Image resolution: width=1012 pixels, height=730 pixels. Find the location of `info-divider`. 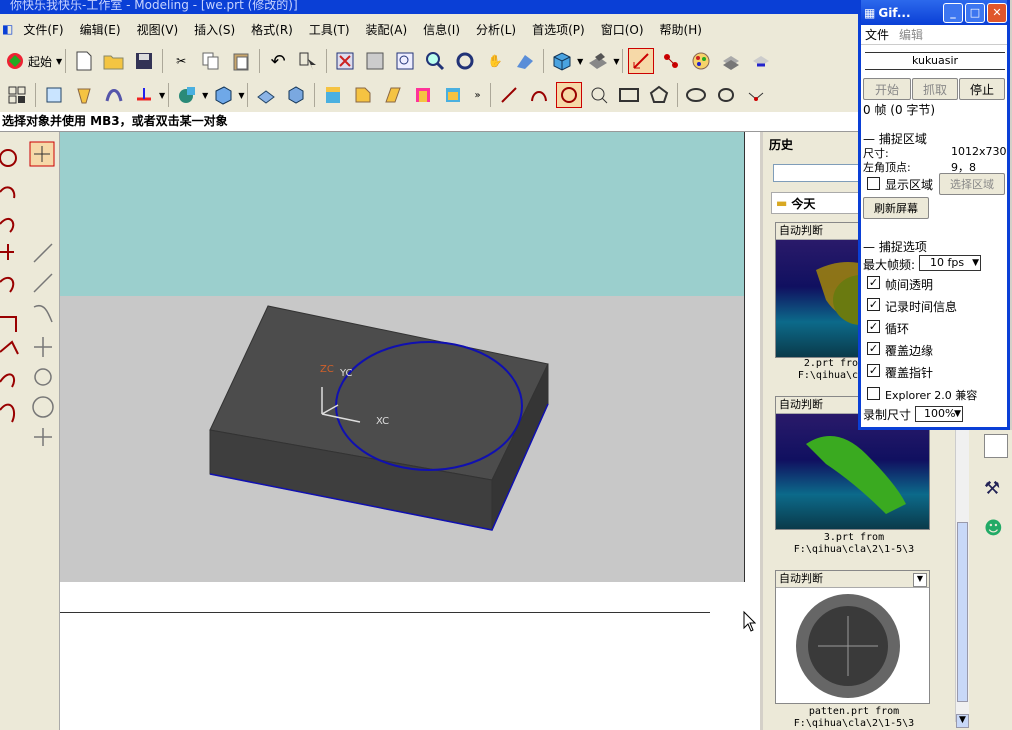

info-divider is located at coordinates (385, 612).